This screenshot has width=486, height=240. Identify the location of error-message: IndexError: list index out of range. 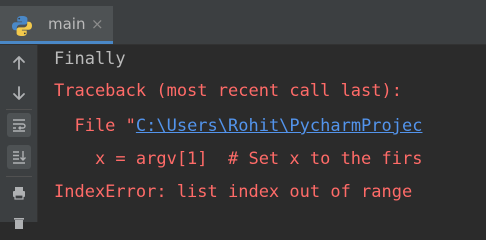
(233, 192).